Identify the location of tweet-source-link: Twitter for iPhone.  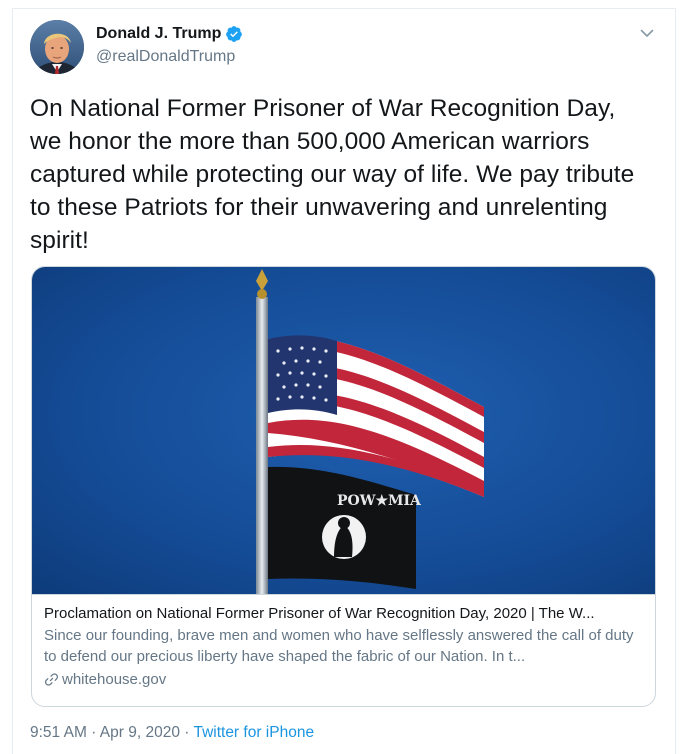
(253, 732).